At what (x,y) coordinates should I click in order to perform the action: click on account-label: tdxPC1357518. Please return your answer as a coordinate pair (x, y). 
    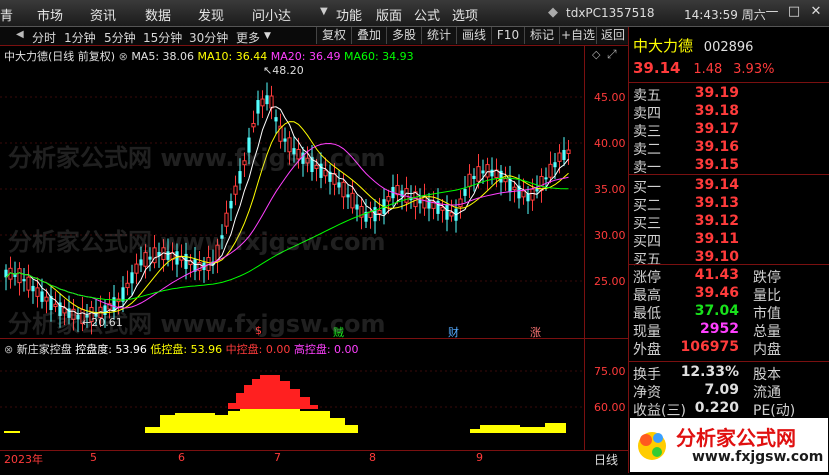
    Looking at the image, I should click on (610, 13).